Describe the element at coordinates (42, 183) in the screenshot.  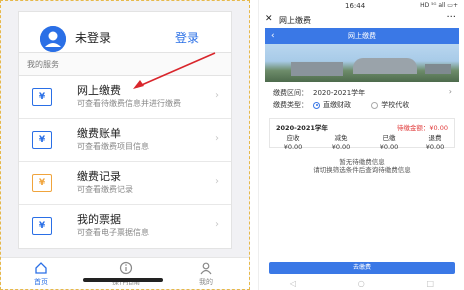
I see `yen-record-icon: ¥` at that location.